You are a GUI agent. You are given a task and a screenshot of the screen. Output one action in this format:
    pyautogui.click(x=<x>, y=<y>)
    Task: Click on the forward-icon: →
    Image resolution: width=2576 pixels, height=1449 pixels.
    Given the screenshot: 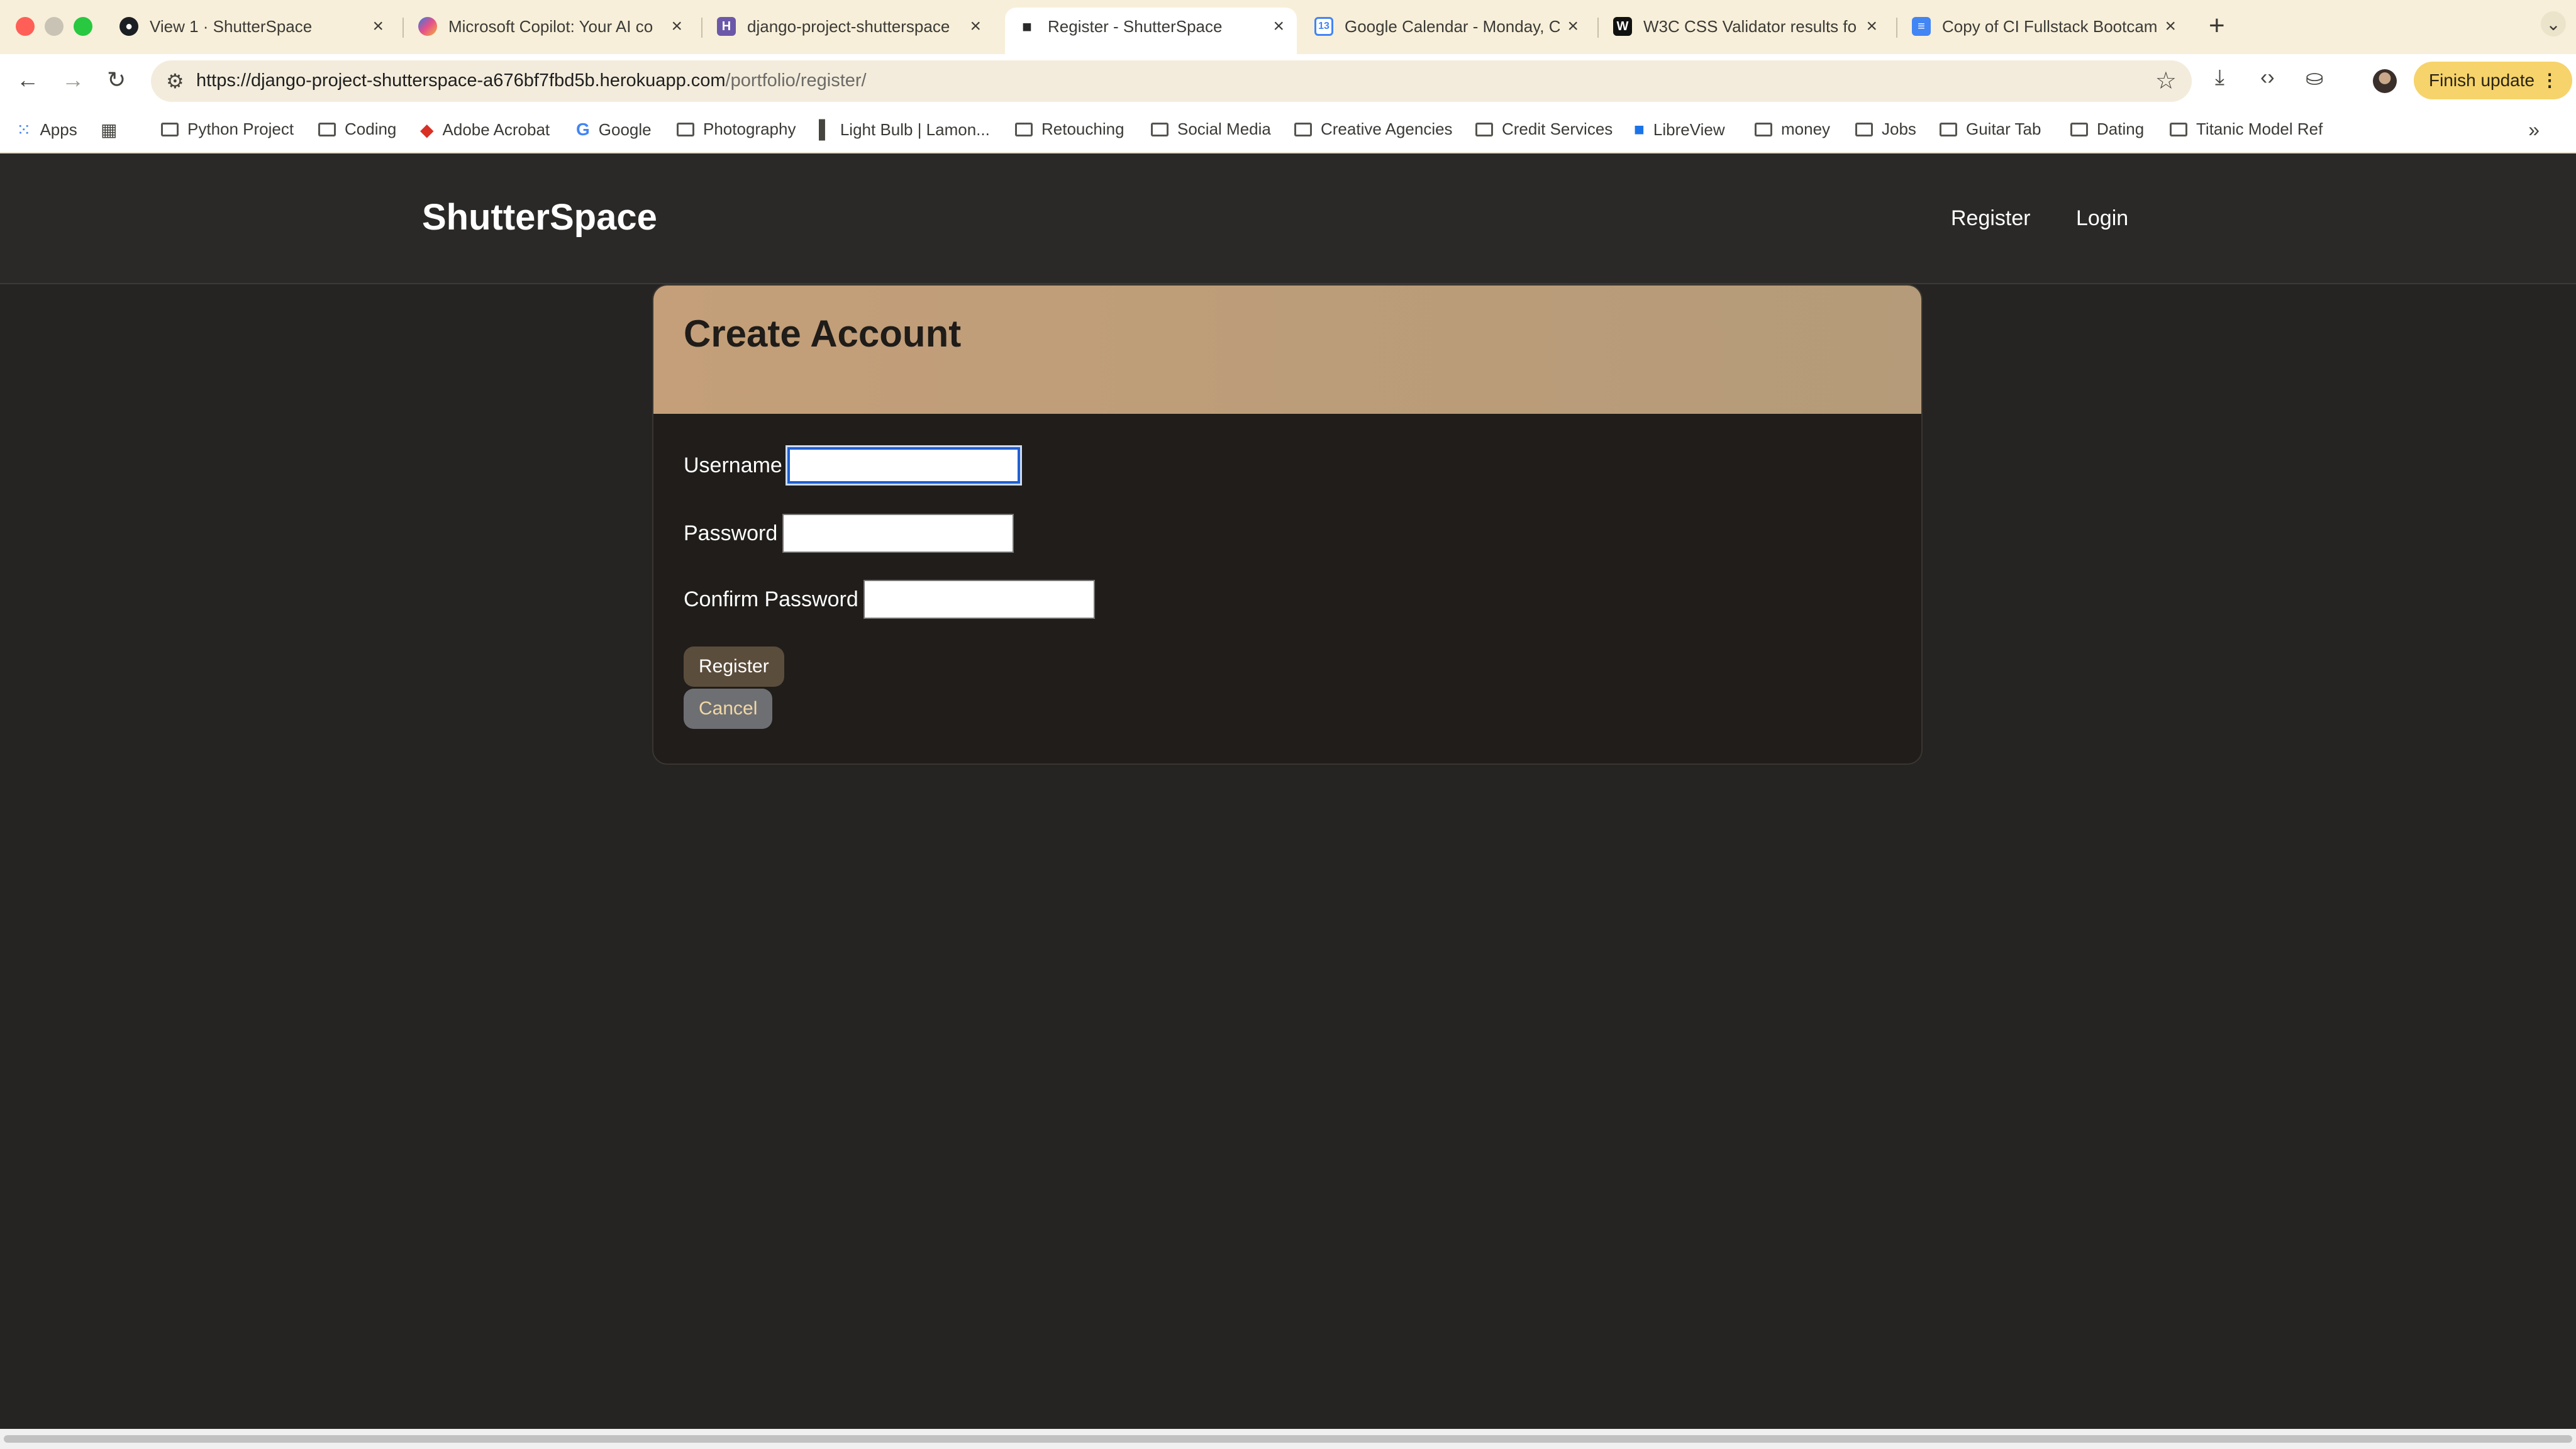 What is the action you would take?
    pyautogui.click(x=73, y=80)
    